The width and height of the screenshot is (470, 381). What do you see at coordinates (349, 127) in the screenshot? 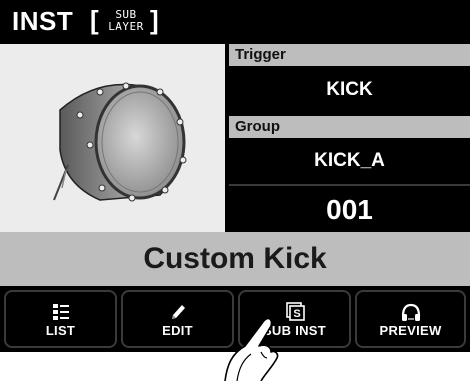
I see `group-label: Group` at bounding box center [349, 127].